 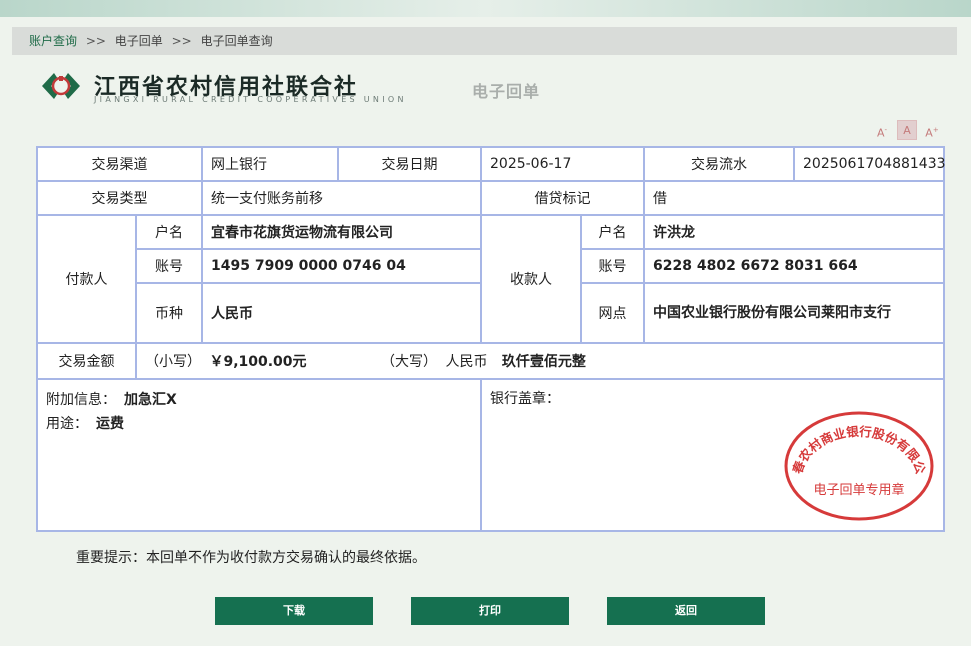 What do you see at coordinates (794, 266) in the screenshot?
I see `payee-account-value: 6228 4802 6672 8031 664` at bounding box center [794, 266].